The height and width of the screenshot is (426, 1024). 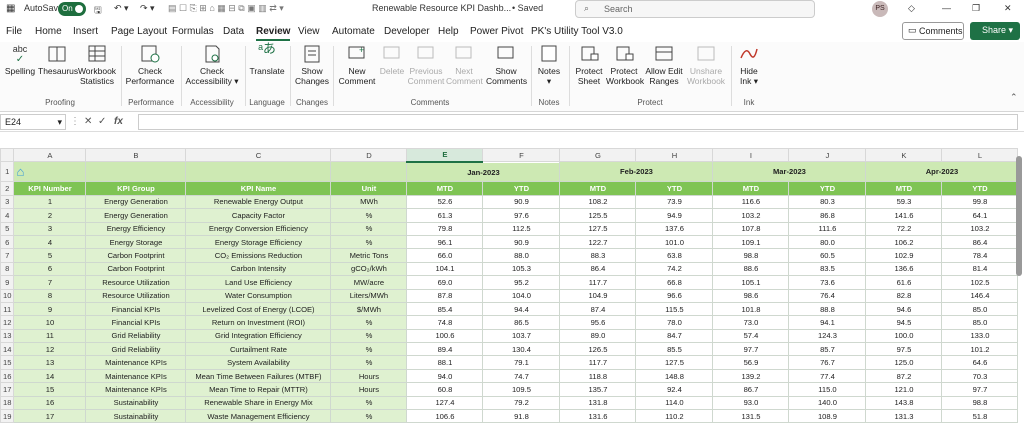 What do you see at coordinates (674, 322) in the screenshot?
I see `ytd-value-cell: 78.0` at bounding box center [674, 322].